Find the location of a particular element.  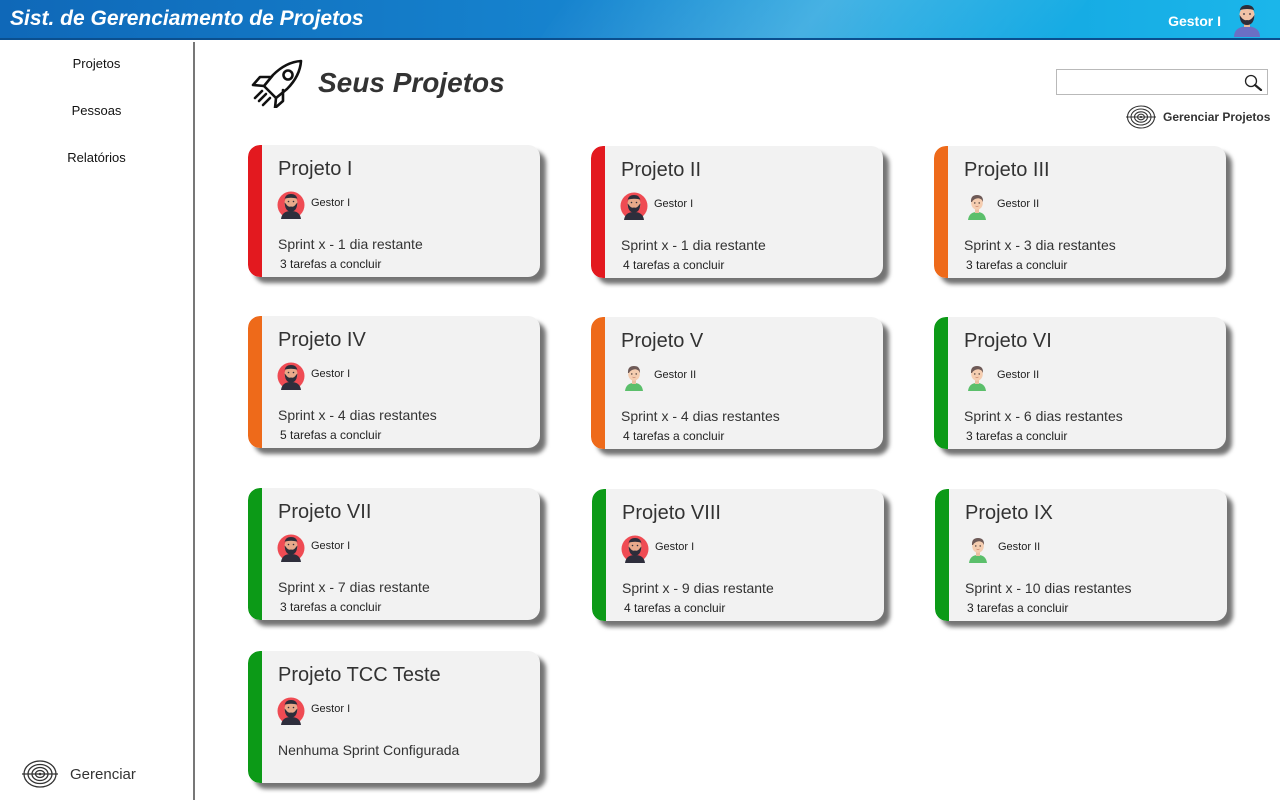

search-icon is located at coordinates (1253, 82).